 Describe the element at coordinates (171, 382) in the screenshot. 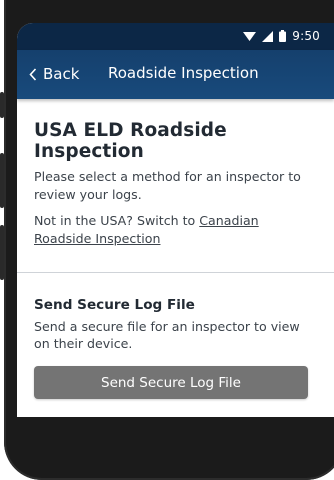

I see `send-secure-log-button: Send Secure Log File` at that location.